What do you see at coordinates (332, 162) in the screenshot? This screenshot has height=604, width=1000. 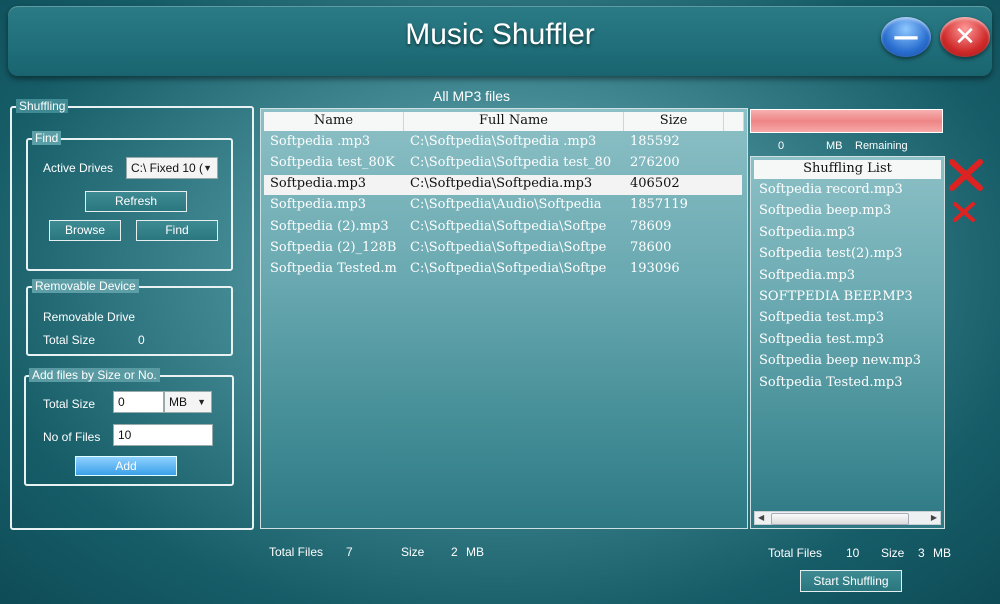 I see `row-name: Softpedia test_80K` at bounding box center [332, 162].